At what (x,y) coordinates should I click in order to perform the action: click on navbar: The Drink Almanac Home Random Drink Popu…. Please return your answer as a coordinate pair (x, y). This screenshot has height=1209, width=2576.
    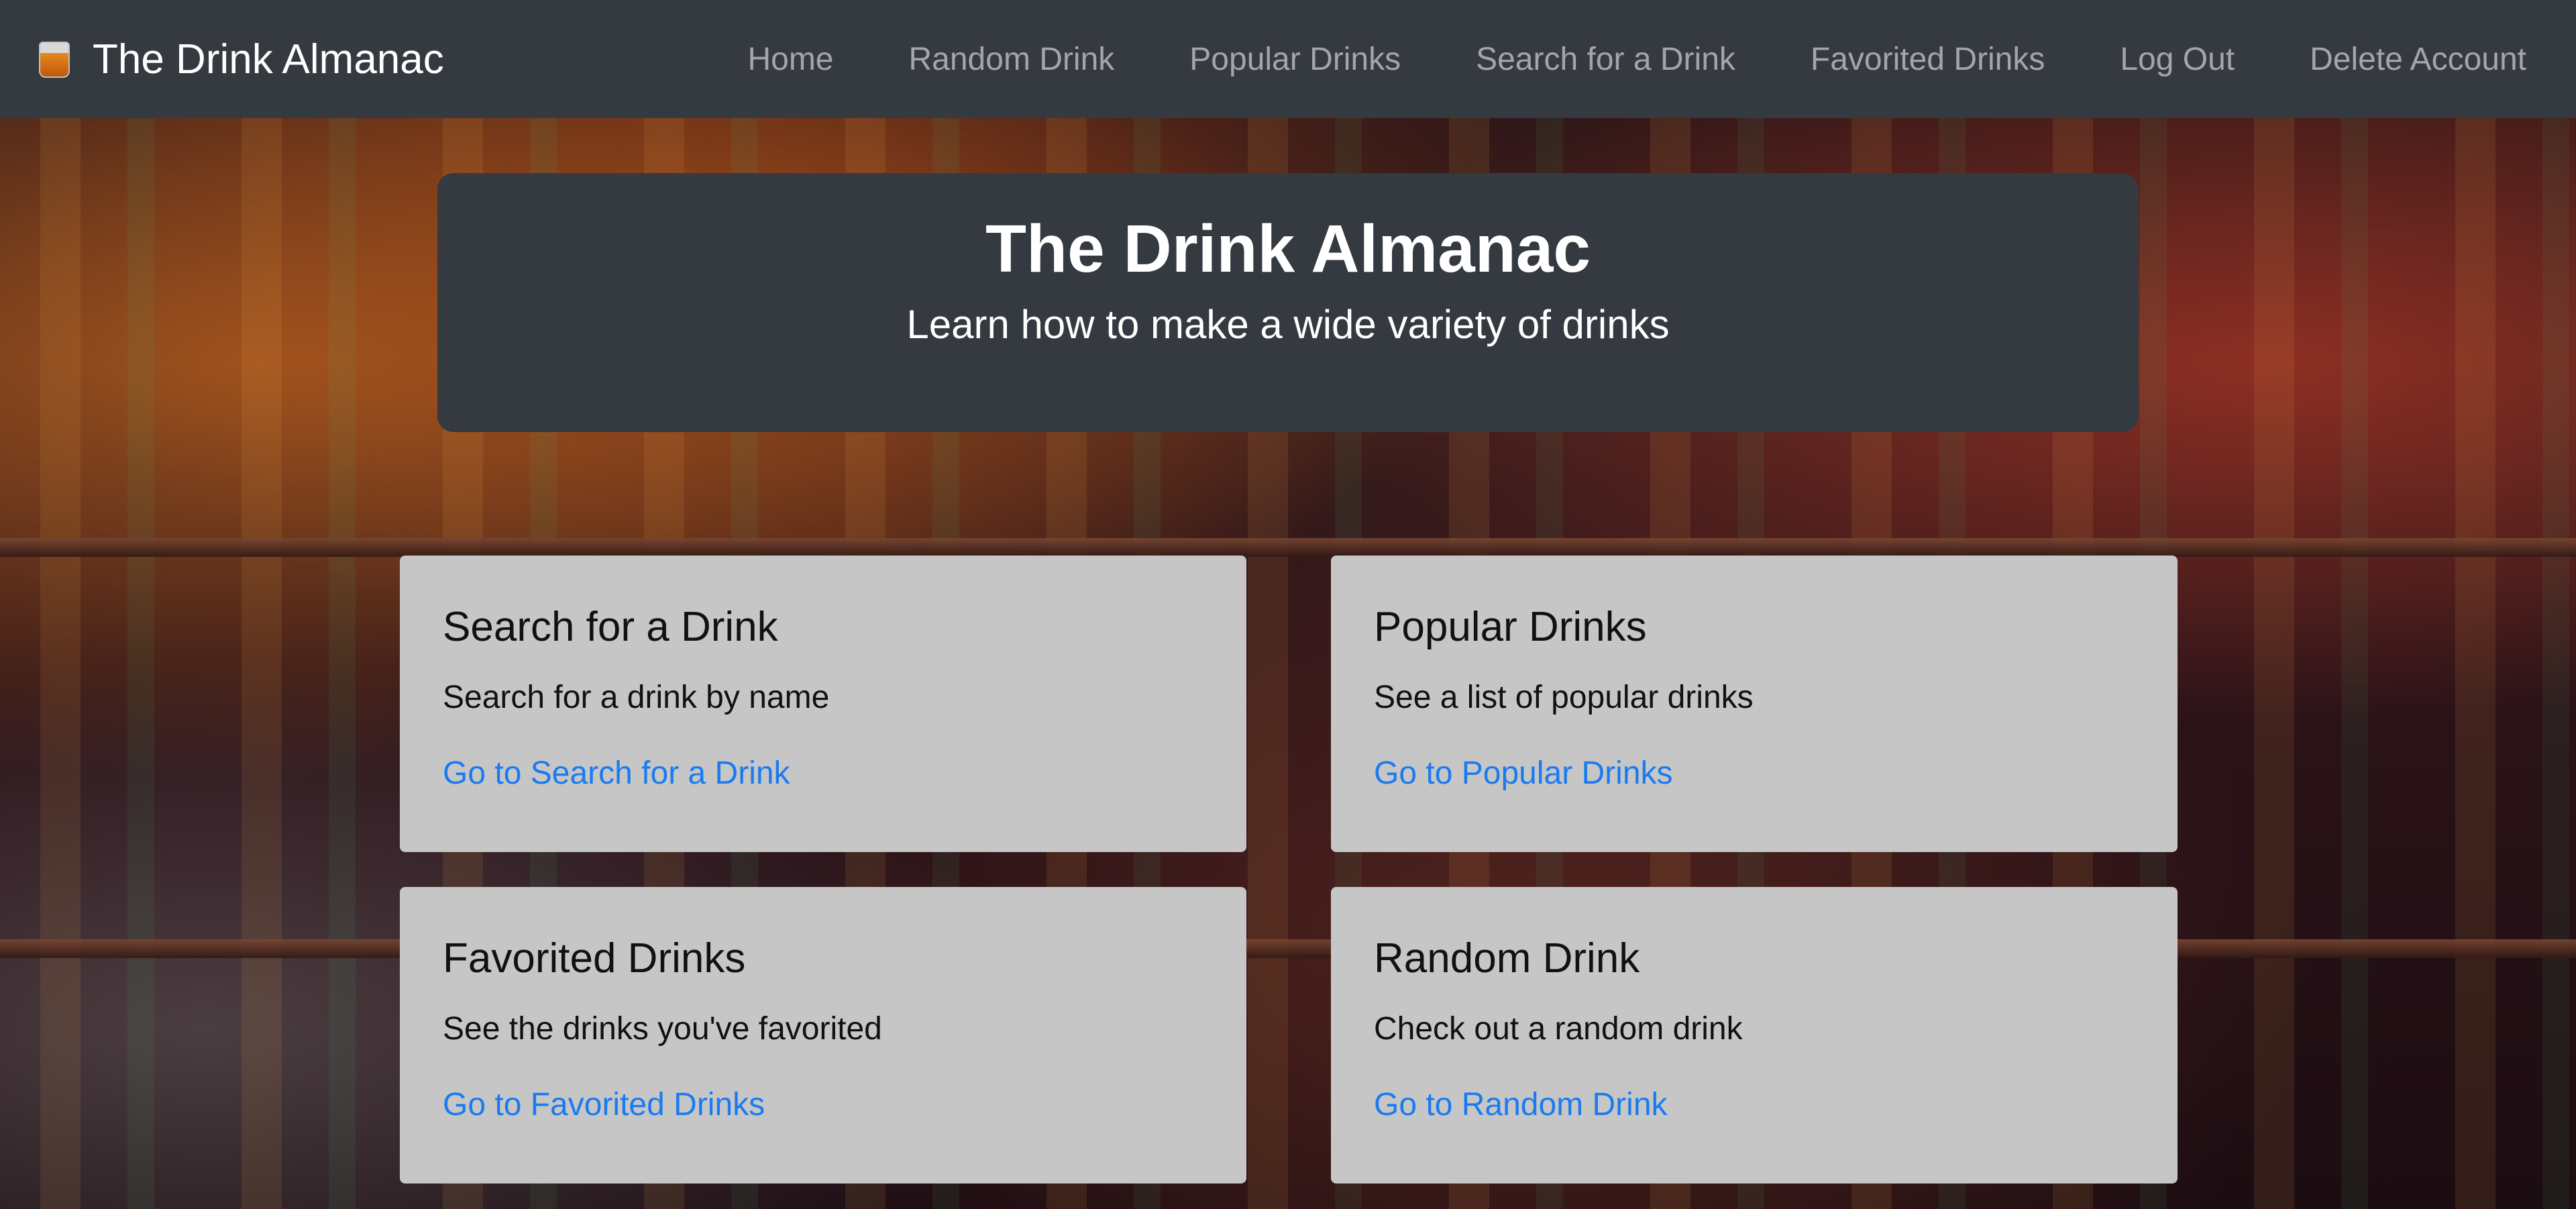
    Looking at the image, I should click on (1288, 59).